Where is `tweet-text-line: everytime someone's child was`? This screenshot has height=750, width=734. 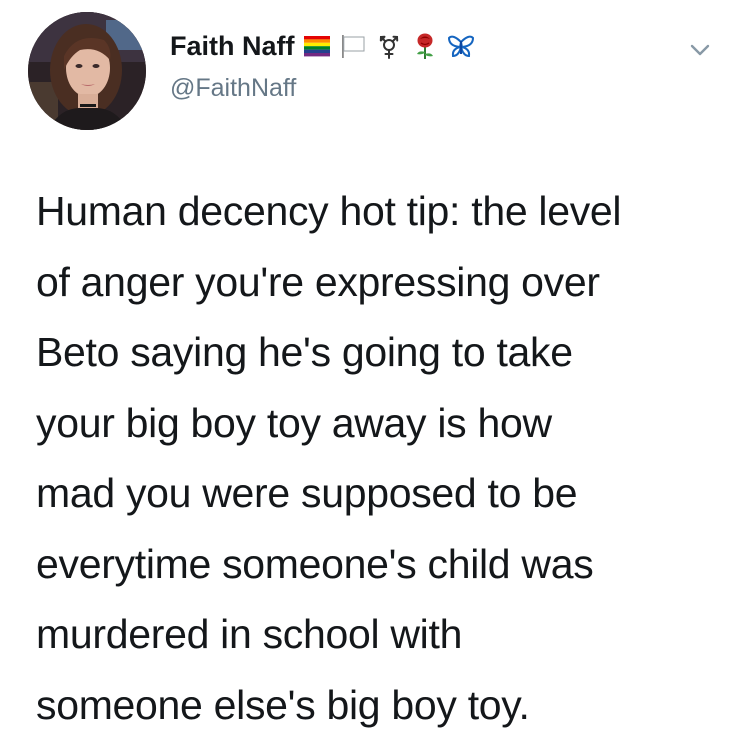 tweet-text-line: everytime someone's child was is located at coordinates (315, 563).